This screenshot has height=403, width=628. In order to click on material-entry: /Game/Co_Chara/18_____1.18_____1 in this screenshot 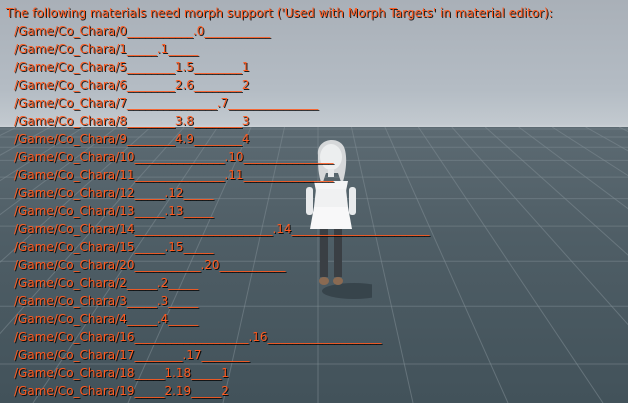, I will do `click(121, 373)`.